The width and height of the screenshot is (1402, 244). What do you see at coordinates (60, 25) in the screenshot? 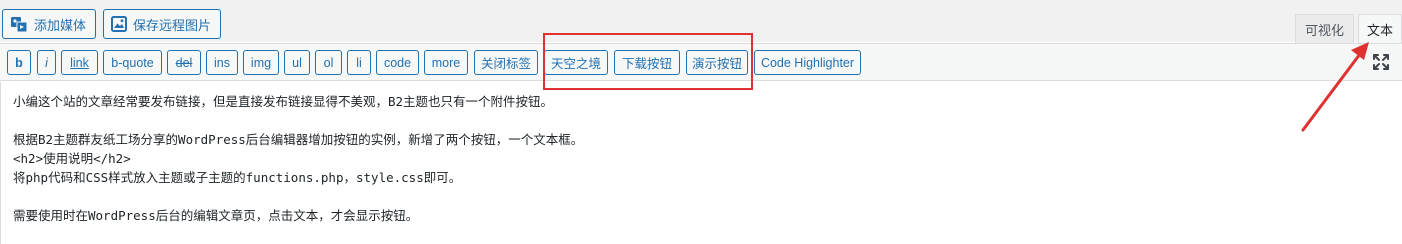
I see `add-media-label: 添加媒体` at bounding box center [60, 25].